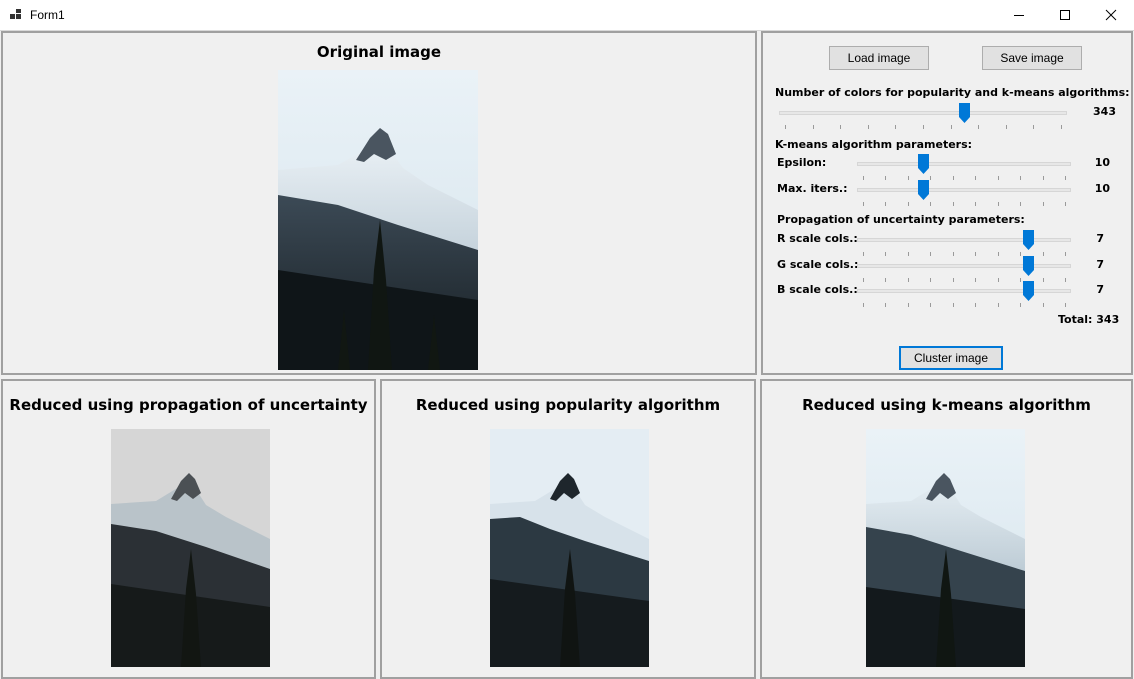 The height and width of the screenshot is (679, 1134). I want to click on colors-slider, so click(923, 121).